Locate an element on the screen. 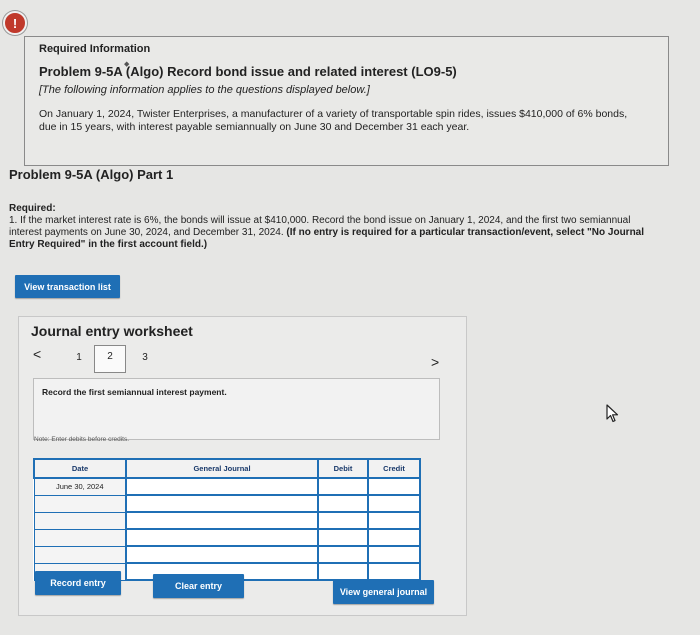 The width and height of the screenshot is (700, 635). mouse-cursor-icon is located at coordinates (612, 413).